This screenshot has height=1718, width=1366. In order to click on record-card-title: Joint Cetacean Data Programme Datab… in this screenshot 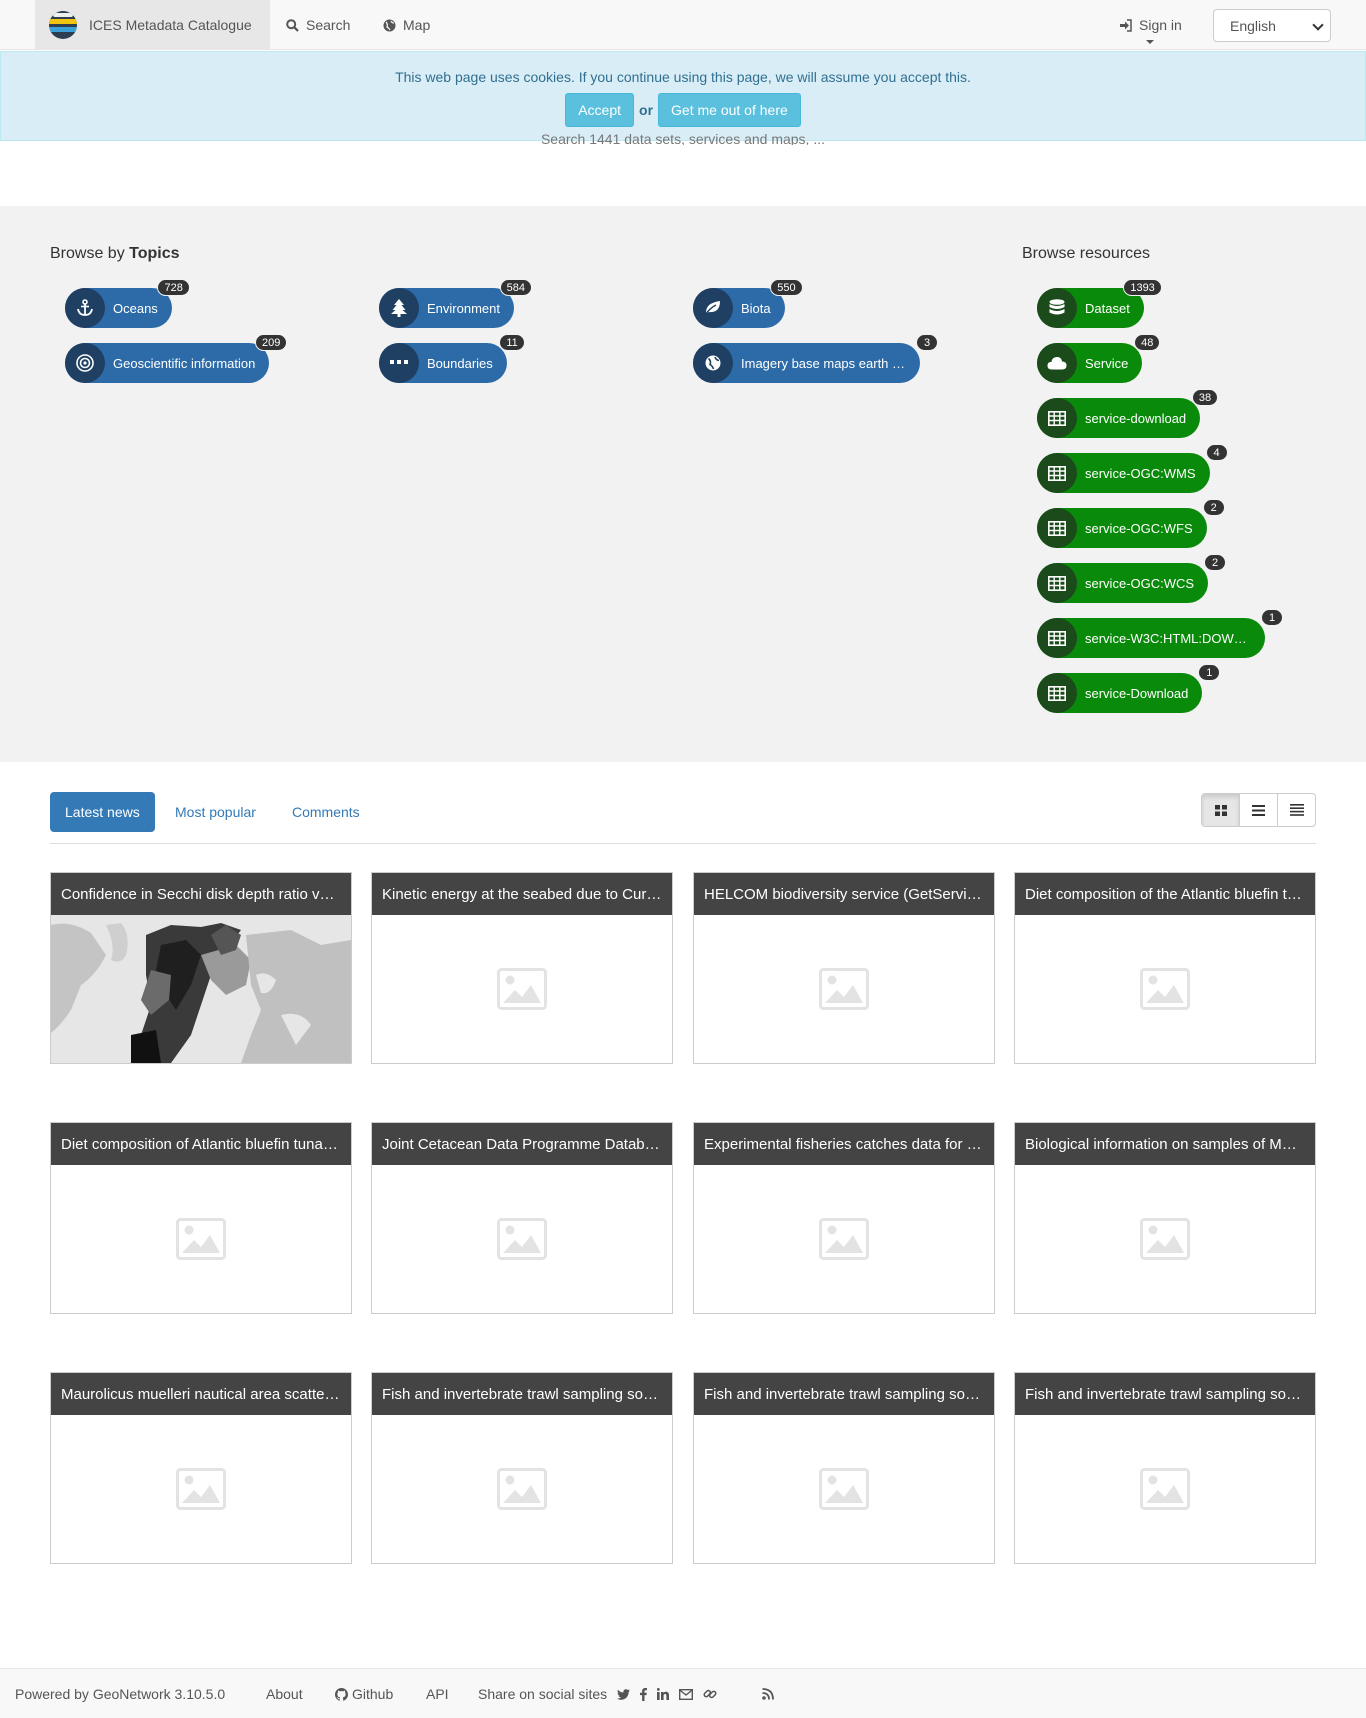, I will do `click(522, 1144)`.